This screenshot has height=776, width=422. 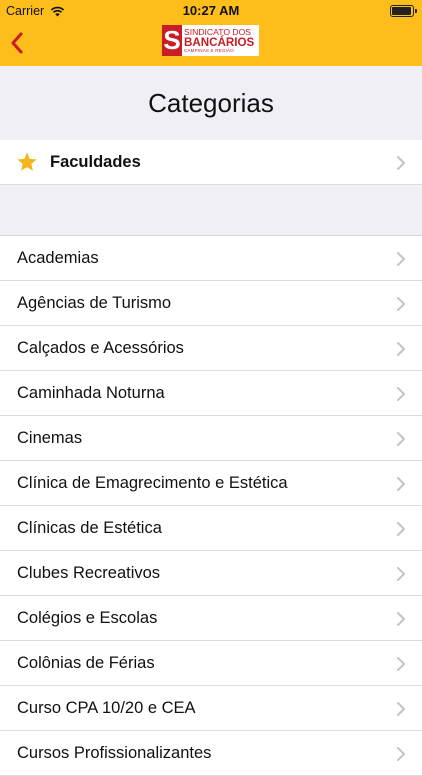 I want to click on list-item: Calçados e Acessórios, so click(x=211, y=348).